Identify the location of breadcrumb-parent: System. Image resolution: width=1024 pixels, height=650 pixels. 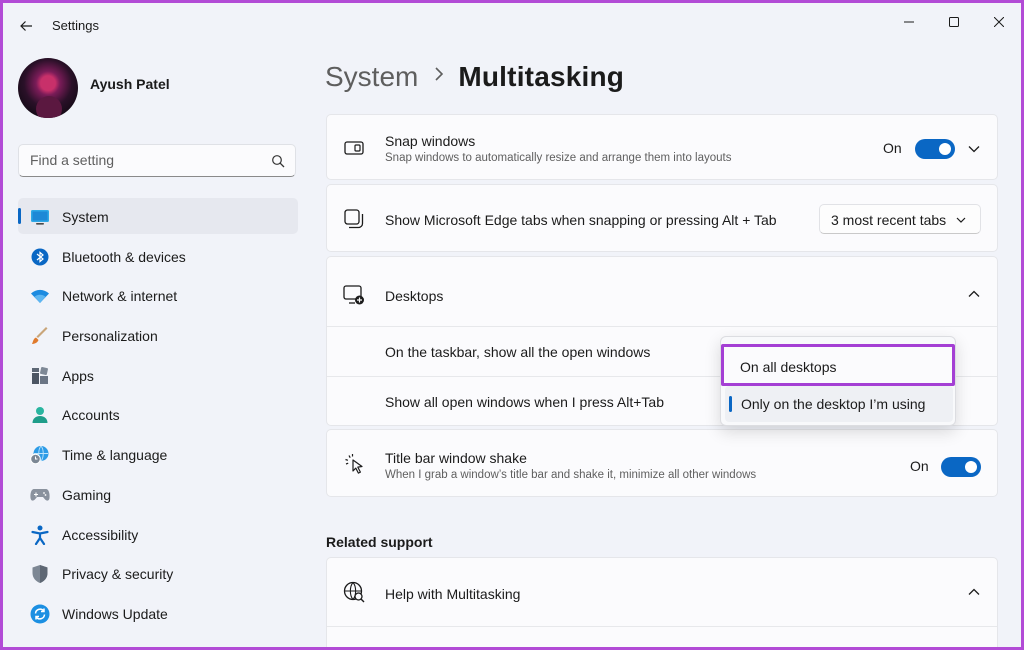
(371, 77).